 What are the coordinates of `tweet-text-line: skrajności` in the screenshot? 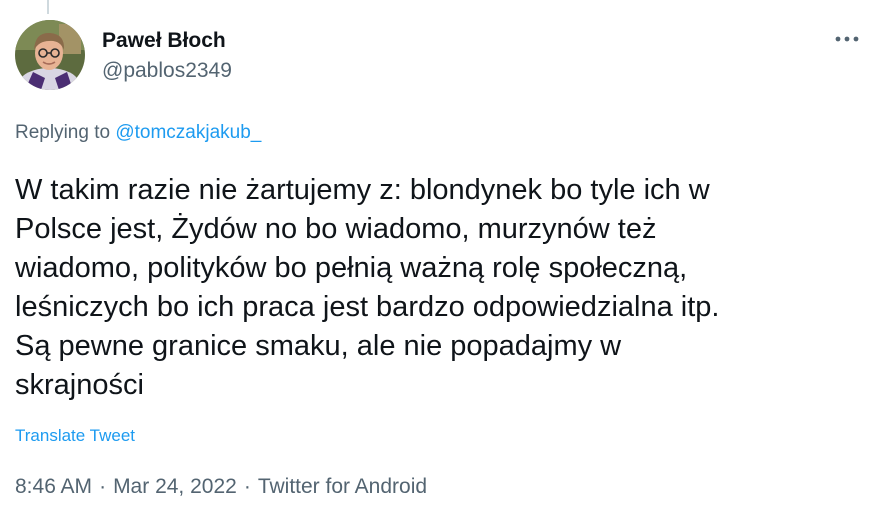 It's located at (79, 385).